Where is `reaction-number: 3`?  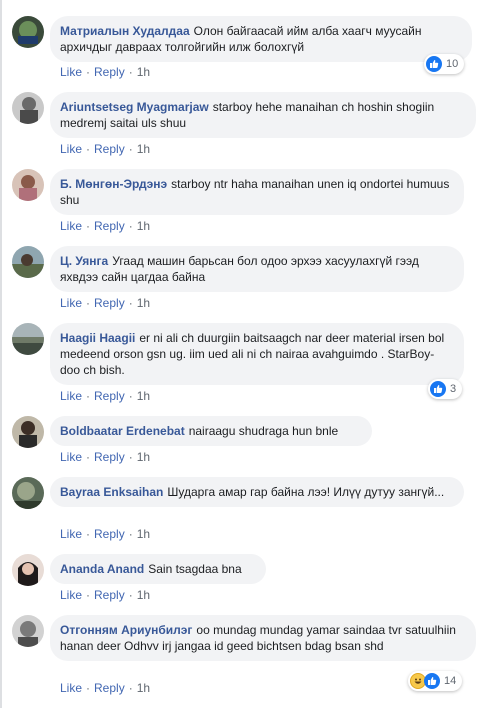
reaction-number: 3 is located at coordinates (453, 389).